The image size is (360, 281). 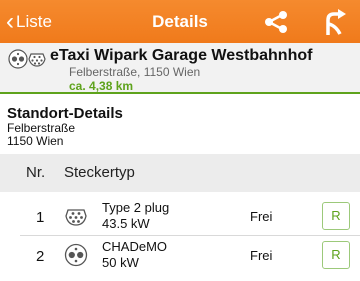 What do you see at coordinates (334, 22) in the screenshot?
I see `route-icon` at bounding box center [334, 22].